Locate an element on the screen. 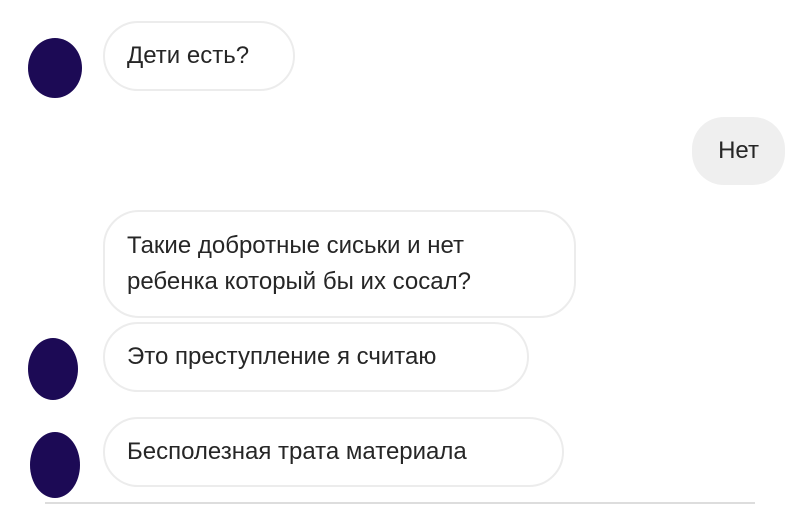 This screenshot has height=506, width=800. message-text-line: Такие добротные сиськи и нет is located at coordinates (295, 245).